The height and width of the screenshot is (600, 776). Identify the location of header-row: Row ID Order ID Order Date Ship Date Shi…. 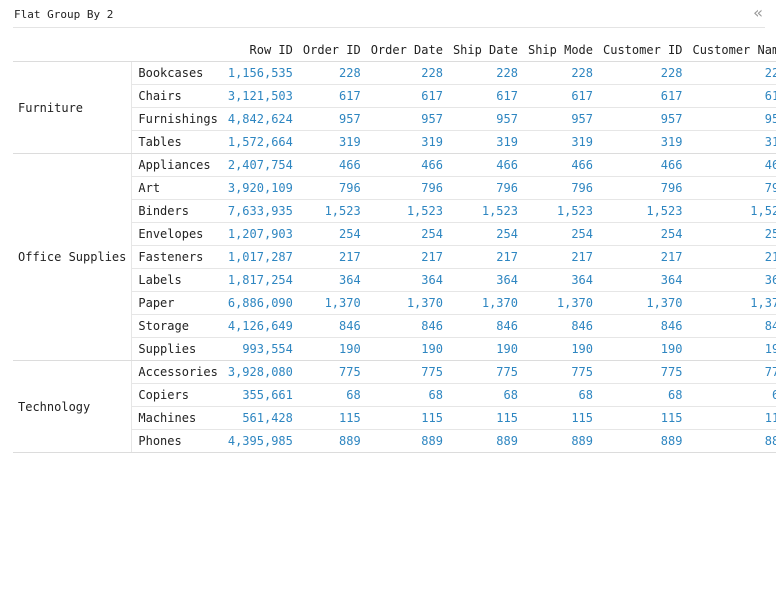
(394, 50).